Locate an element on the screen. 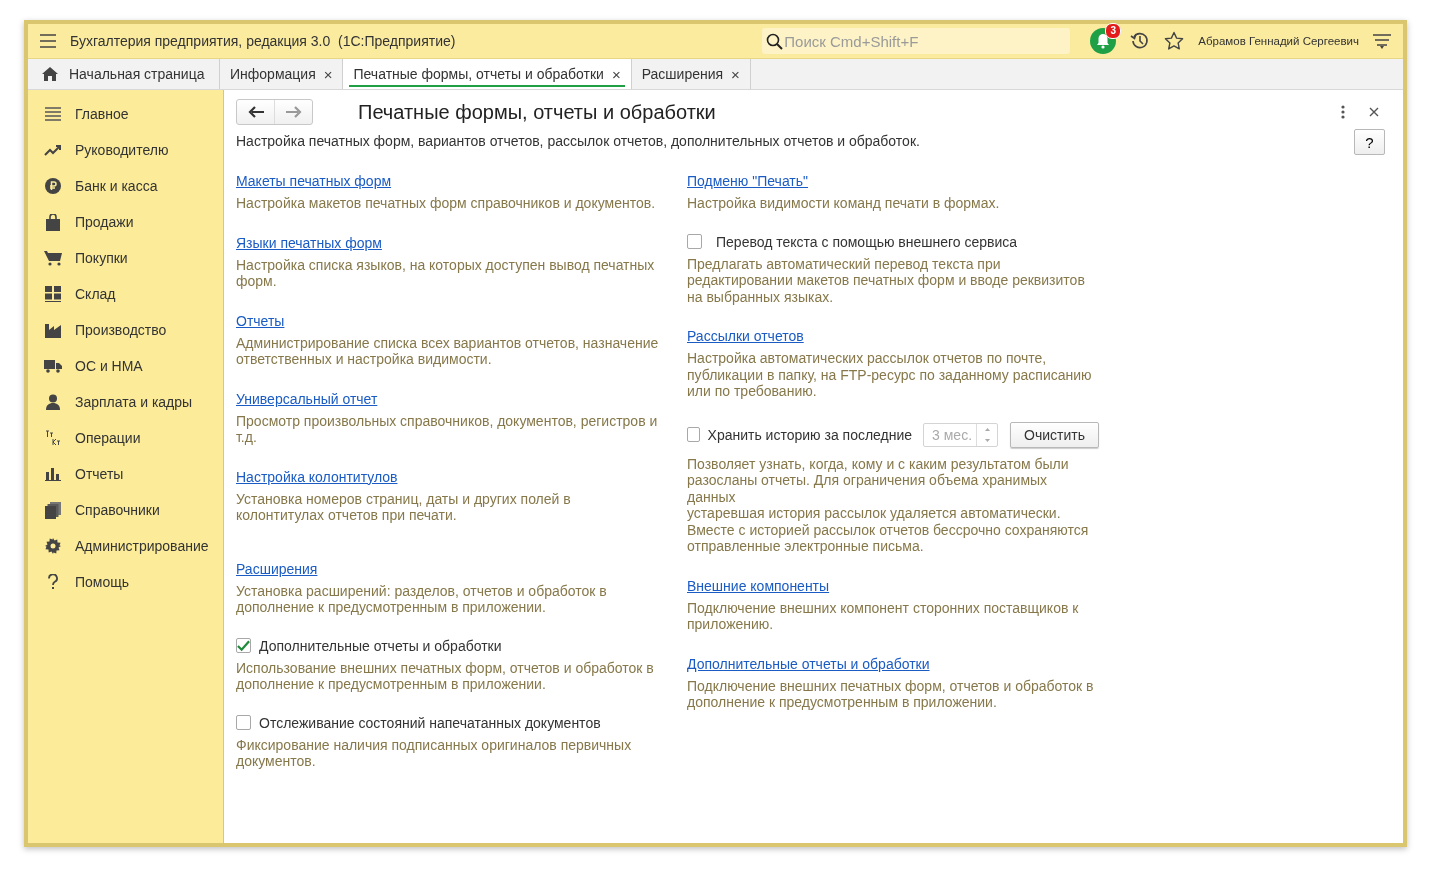 The image size is (1431, 875). checkbox-label: Отслеживание состояний напечатанных документов is located at coordinates (430, 722).